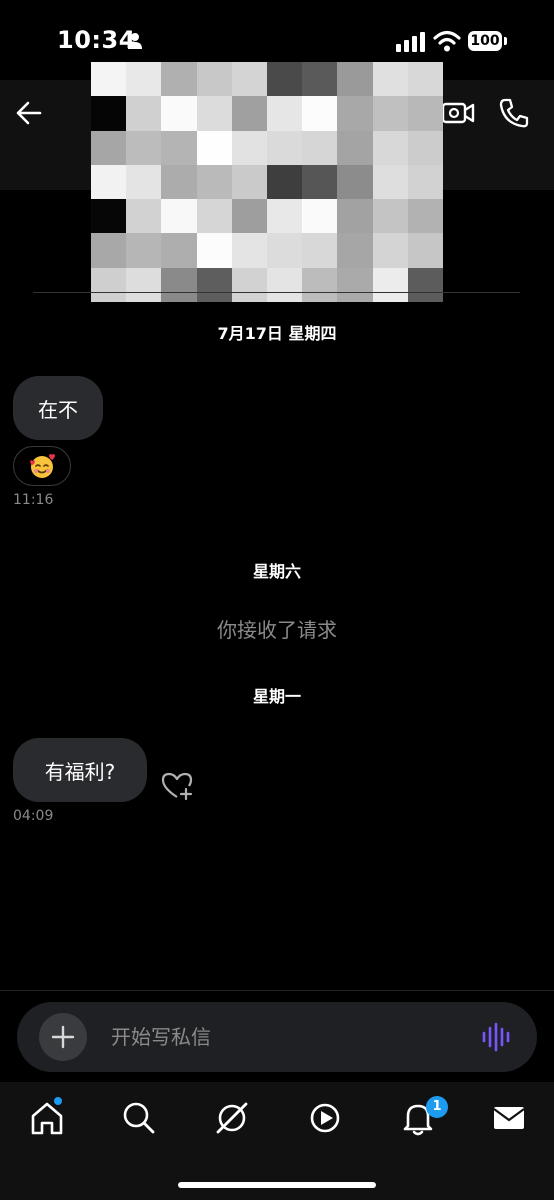 This screenshot has height=1200, width=554. I want to click on avatar, so click(267, 182).